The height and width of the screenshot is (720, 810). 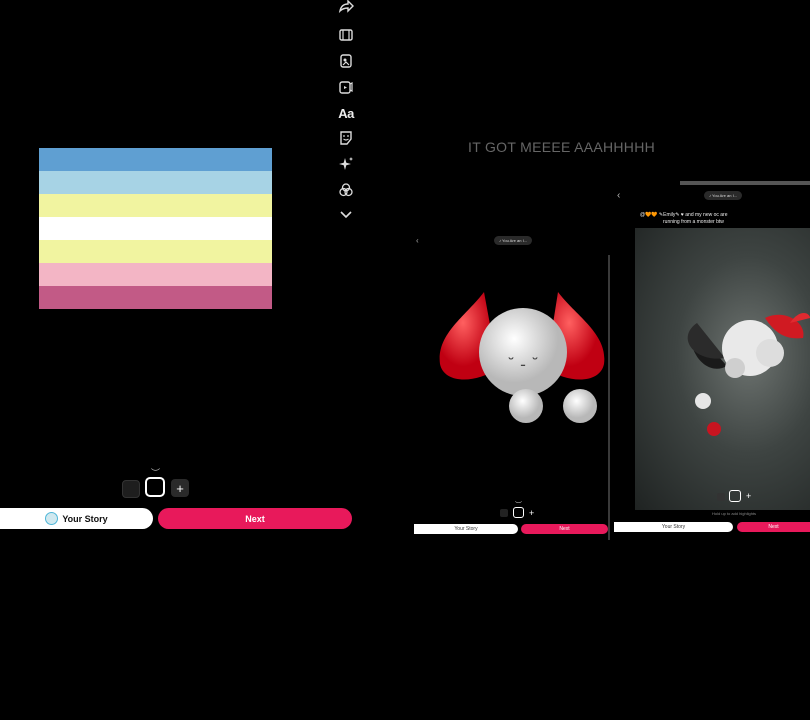 I want to click on mini-next-label-right: Next, so click(x=773, y=527).